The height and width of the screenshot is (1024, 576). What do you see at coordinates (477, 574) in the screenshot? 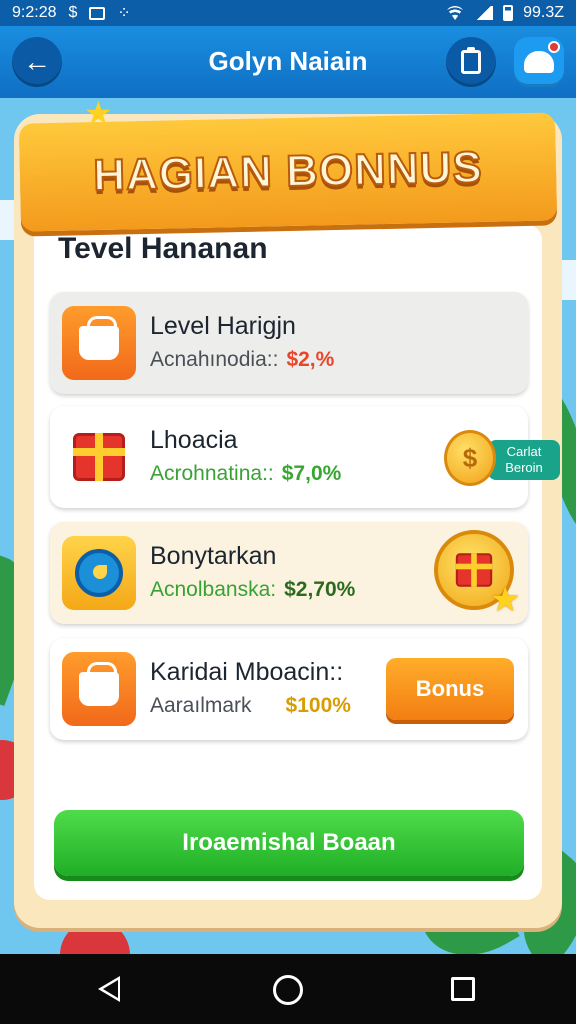
I see `gift-medal-icon: ★` at bounding box center [477, 574].